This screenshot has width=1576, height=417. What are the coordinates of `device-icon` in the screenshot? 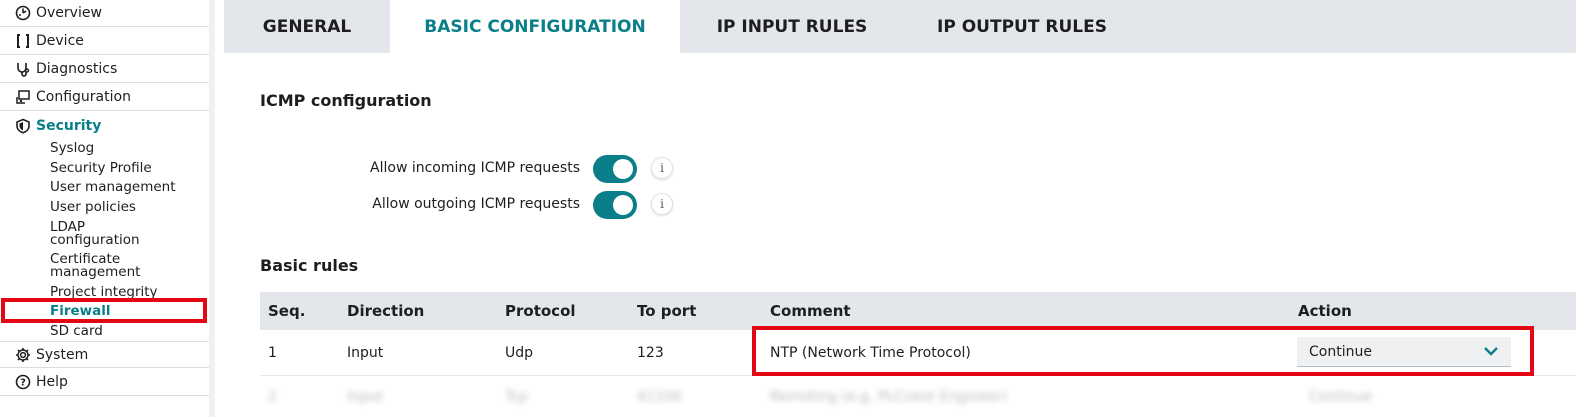 It's located at (23, 41).